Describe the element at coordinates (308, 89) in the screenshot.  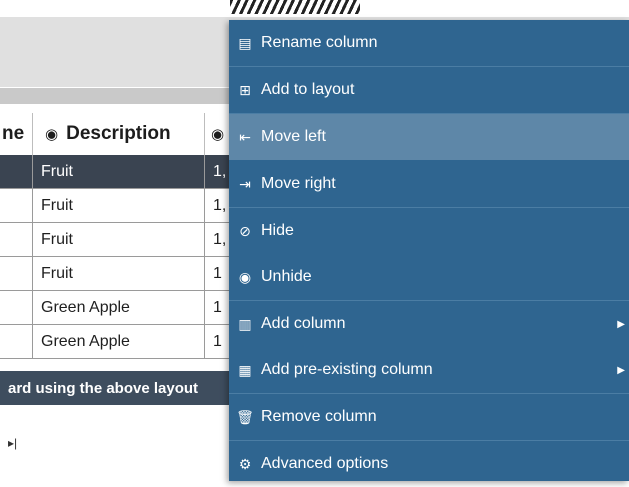
I see `menu-item-label: Add to layout` at that location.